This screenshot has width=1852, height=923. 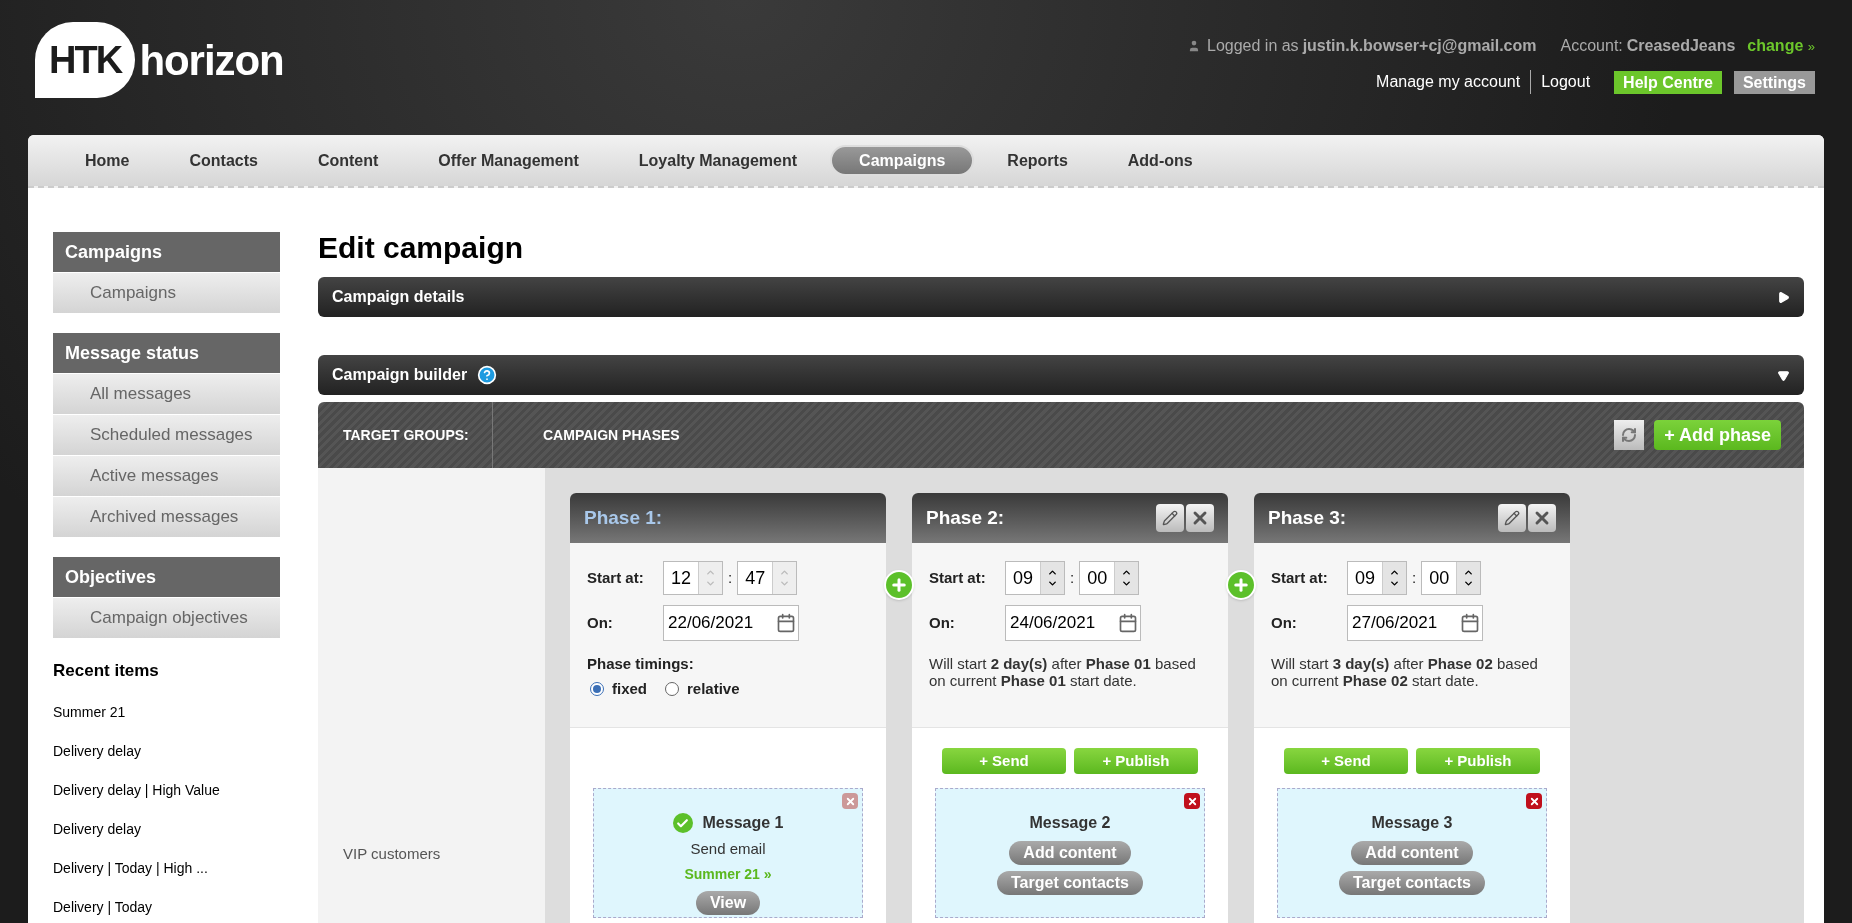 I want to click on target-group-label: VIP customers, so click(x=392, y=854).